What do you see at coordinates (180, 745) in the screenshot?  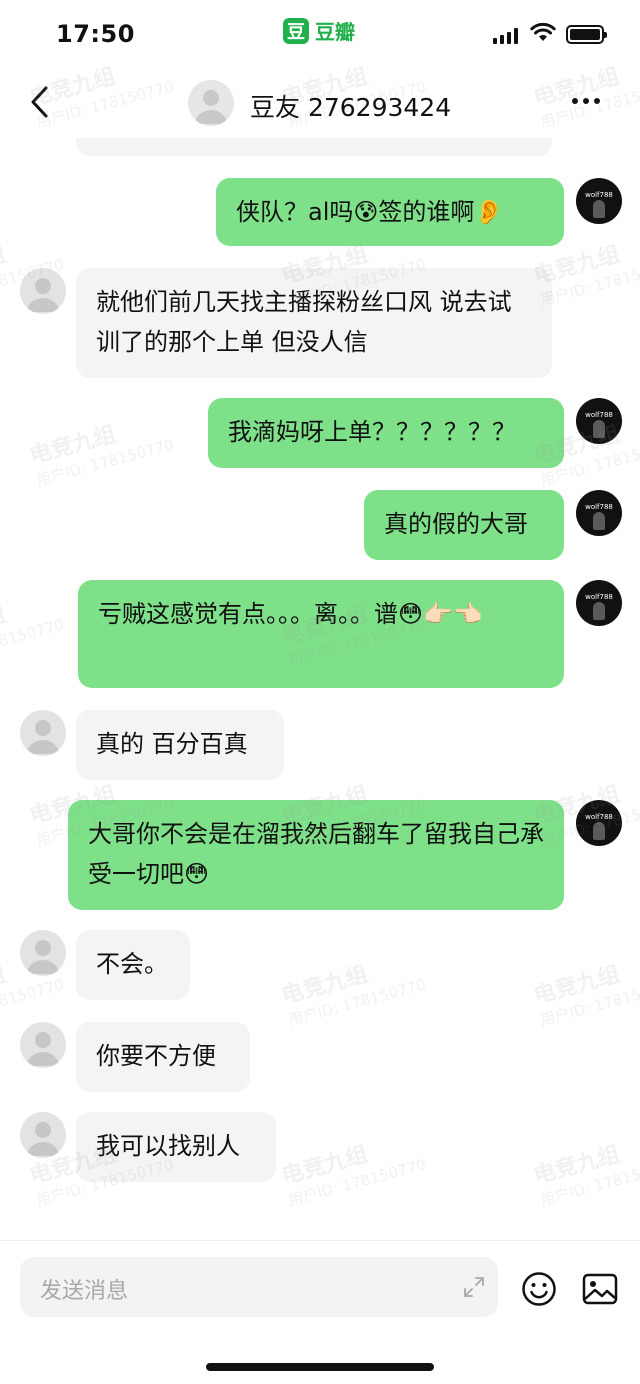 I see `incoming-message: 真的 百分百真` at bounding box center [180, 745].